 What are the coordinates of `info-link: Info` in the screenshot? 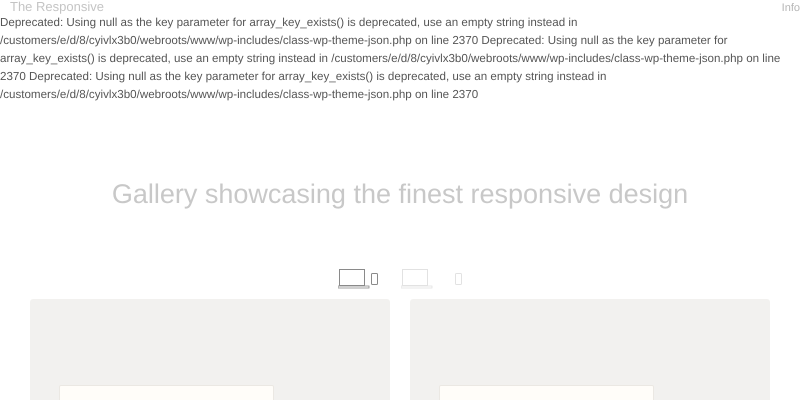 It's located at (791, 8).